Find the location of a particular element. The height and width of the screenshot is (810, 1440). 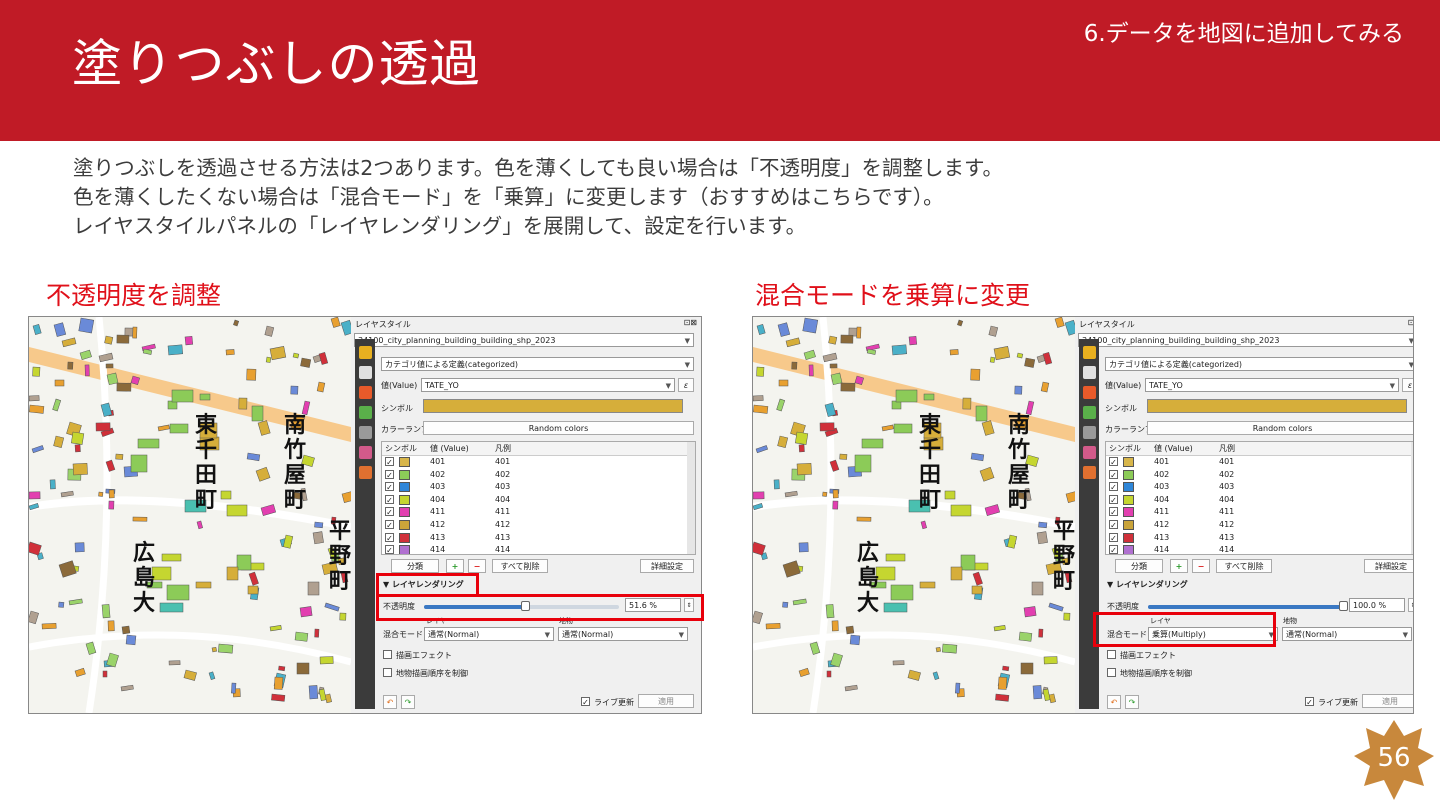

value-field-select: TATE_YO ▼ is located at coordinates (1272, 385).